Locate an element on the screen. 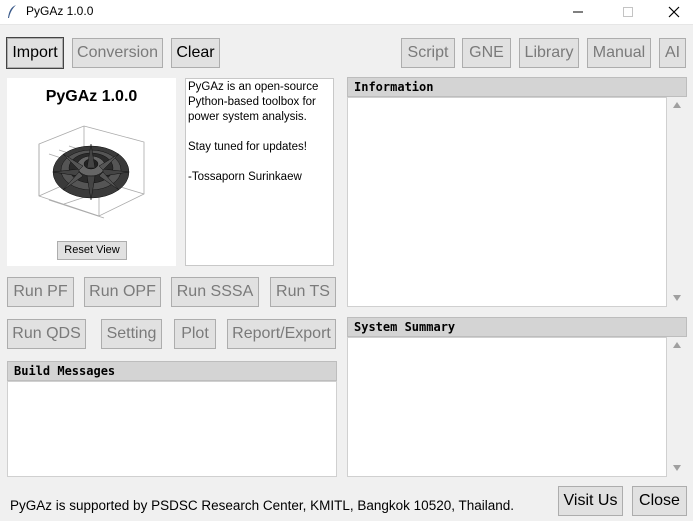 The image size is (693, 521). clear-button: Clear is located at coordinates (195, 53).